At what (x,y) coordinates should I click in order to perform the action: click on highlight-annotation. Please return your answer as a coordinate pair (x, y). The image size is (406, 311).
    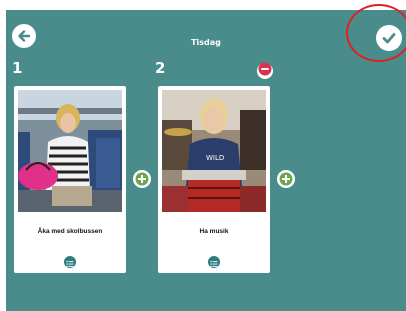
    Looking at the image, I should click on (376, 33).